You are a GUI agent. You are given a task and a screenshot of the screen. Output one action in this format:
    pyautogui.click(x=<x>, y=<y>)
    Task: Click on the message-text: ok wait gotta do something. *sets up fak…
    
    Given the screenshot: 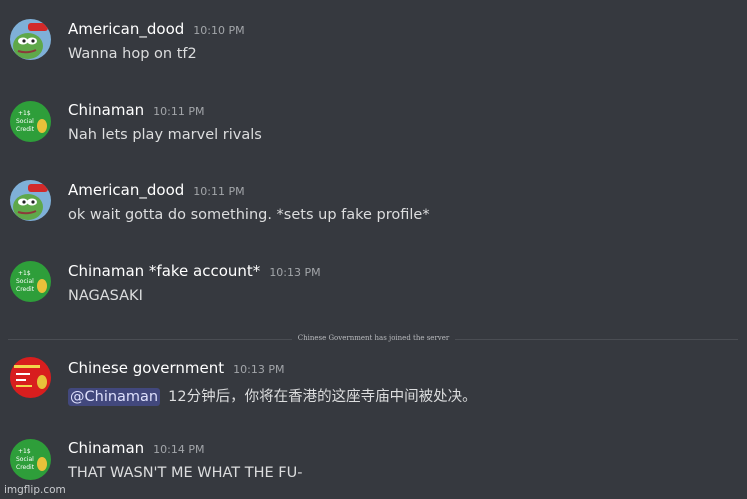 What is the action you would take?
    pyautogui.click(x=249, y=215)
    